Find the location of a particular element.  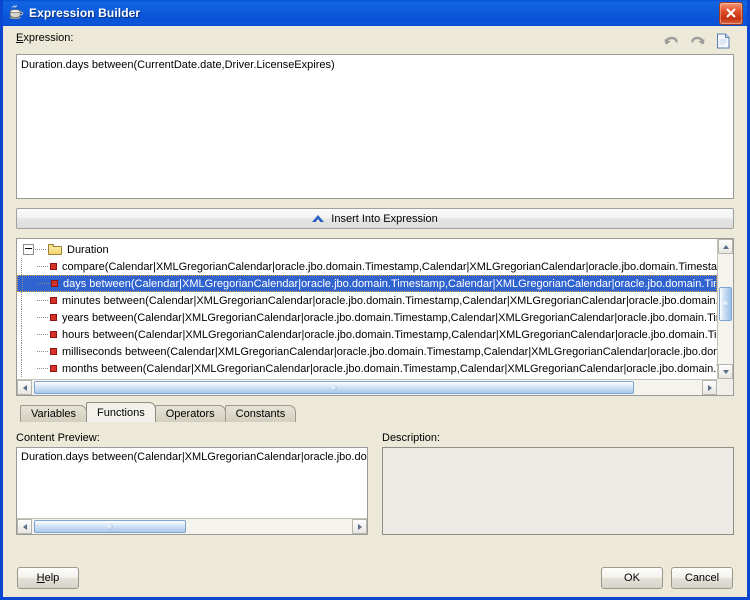

expression-toolbar is located at coordinates (698, 40).